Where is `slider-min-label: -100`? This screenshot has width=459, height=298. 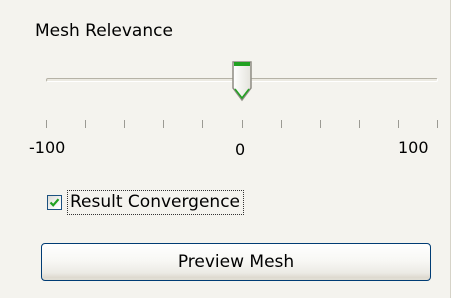
slider-min-label: -100 is located at coordinates (47, 147).